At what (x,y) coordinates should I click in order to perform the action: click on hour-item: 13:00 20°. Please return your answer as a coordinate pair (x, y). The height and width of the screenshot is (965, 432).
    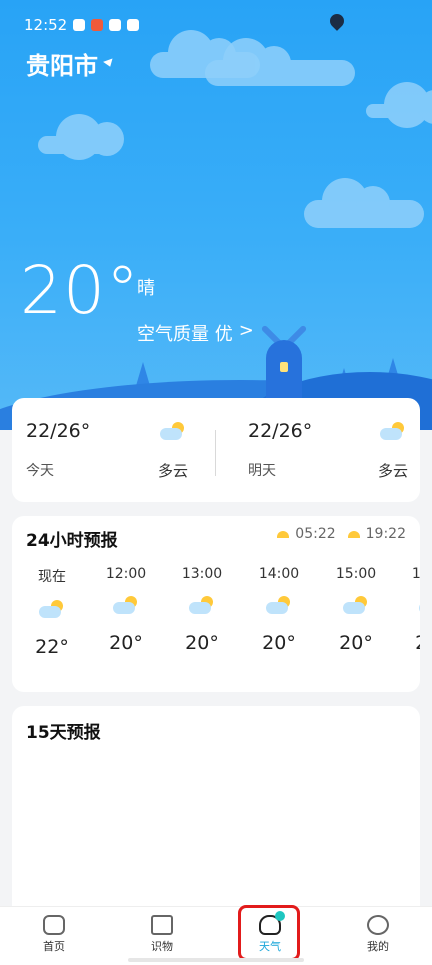
    Looking at the image, I should click on (202, 610).